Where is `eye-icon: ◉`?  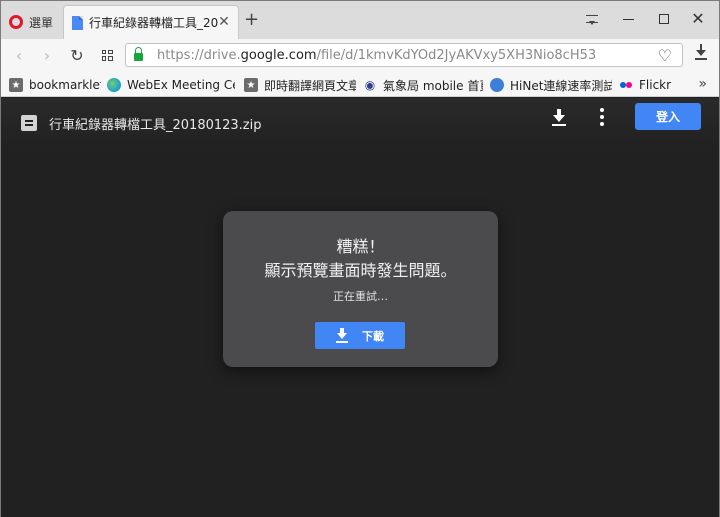
eye-icon: ◉ is located at coordinates (370, 85).